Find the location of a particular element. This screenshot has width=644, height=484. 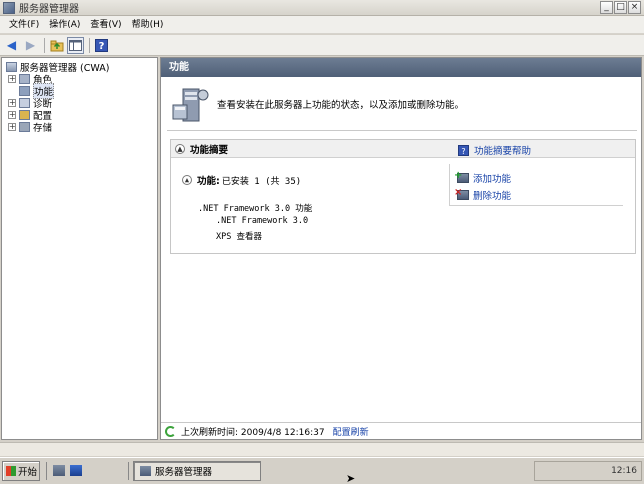

mouse-cursor-icon: ➤ is located at coordinates (351, 478).